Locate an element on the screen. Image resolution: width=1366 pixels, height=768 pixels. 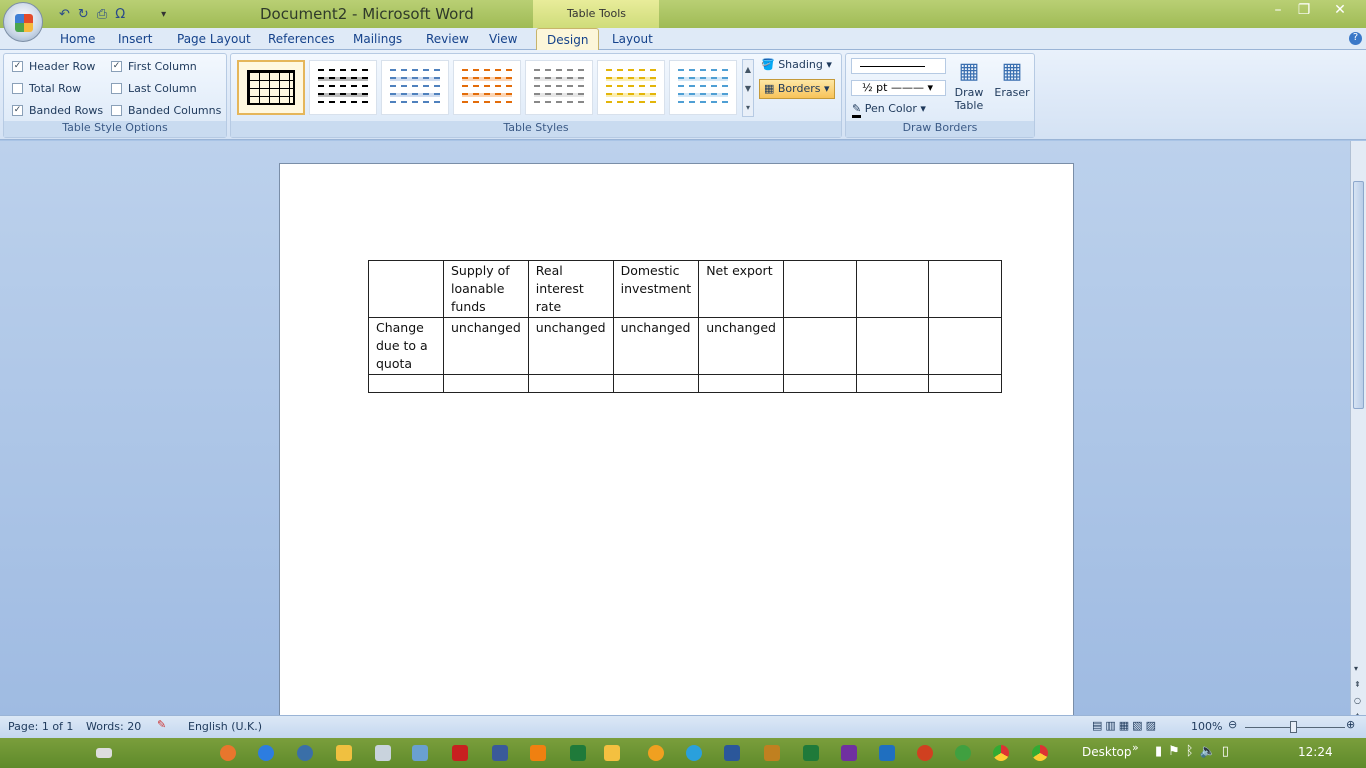
app-grid-icon is located at coordinates (500, 753).